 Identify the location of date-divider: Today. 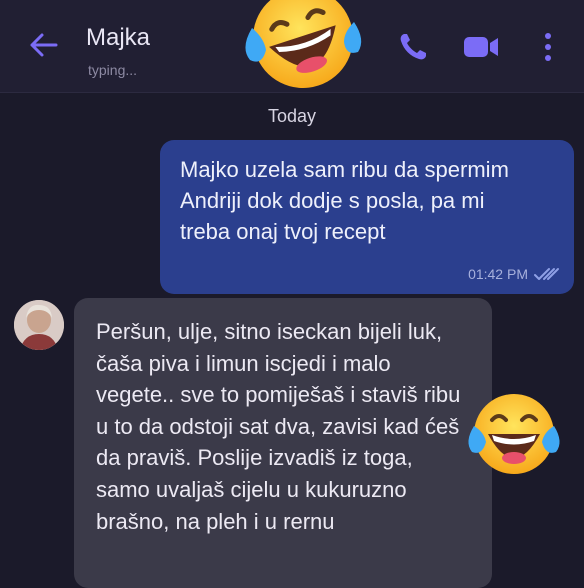
(292, 116).